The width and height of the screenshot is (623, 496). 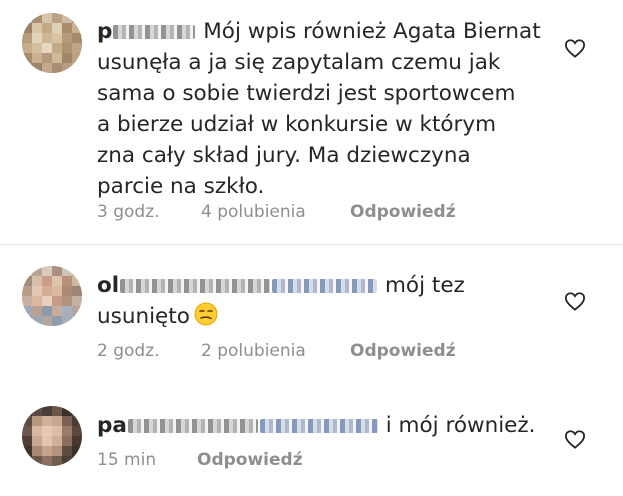 What do you see at coordinates (108, 285) in the screenshot?
I see `username: ol` at bounding box center [108, 285].